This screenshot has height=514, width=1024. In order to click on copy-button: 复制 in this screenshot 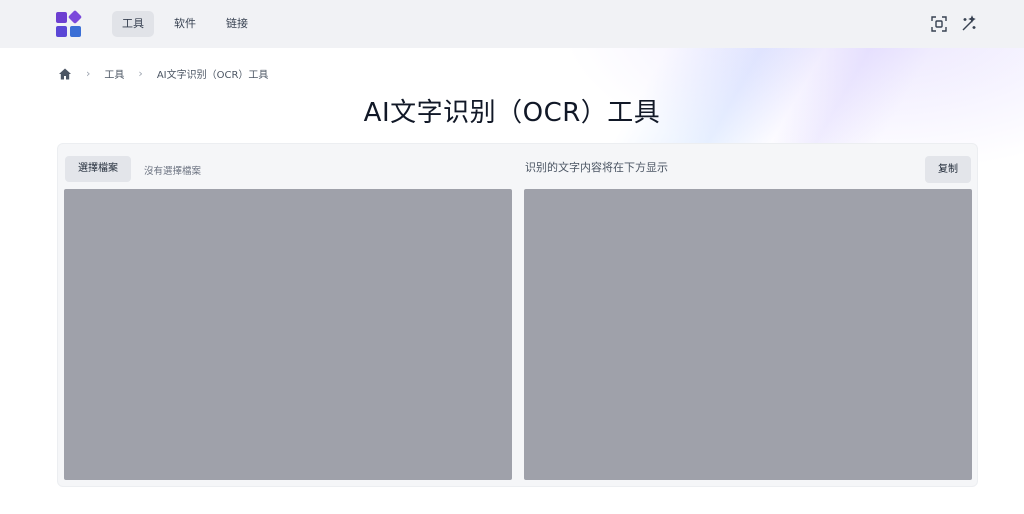, I will do `click(948, 169)`.